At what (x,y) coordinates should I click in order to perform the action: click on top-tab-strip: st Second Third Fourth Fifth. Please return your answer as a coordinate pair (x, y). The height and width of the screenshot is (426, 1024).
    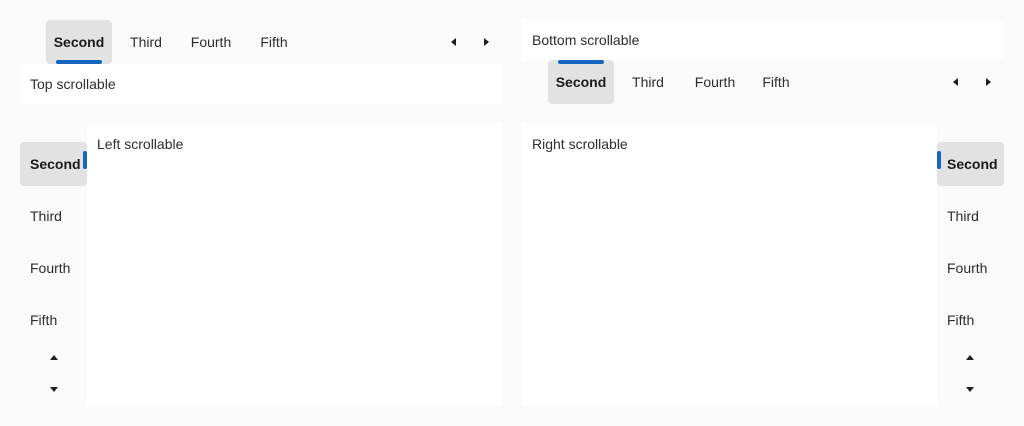
    Looking at the image, I should click on (261, 42).